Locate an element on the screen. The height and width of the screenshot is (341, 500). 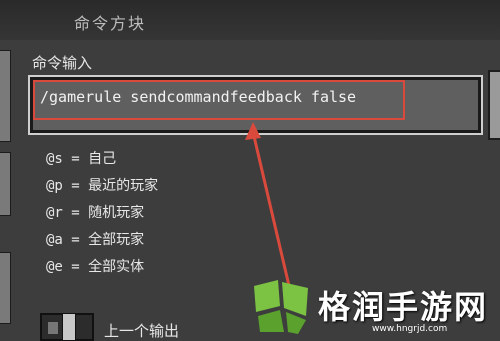
selector-row-p: @p = 最近的玩家 is located at coordinates (102, 186).